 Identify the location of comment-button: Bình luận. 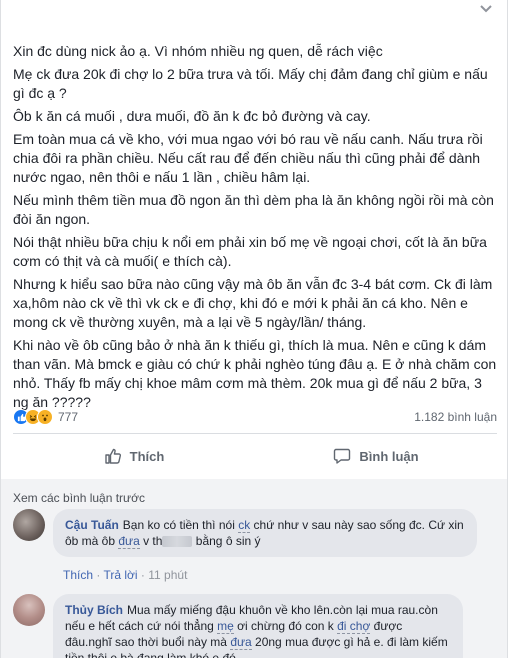
(376, 456).